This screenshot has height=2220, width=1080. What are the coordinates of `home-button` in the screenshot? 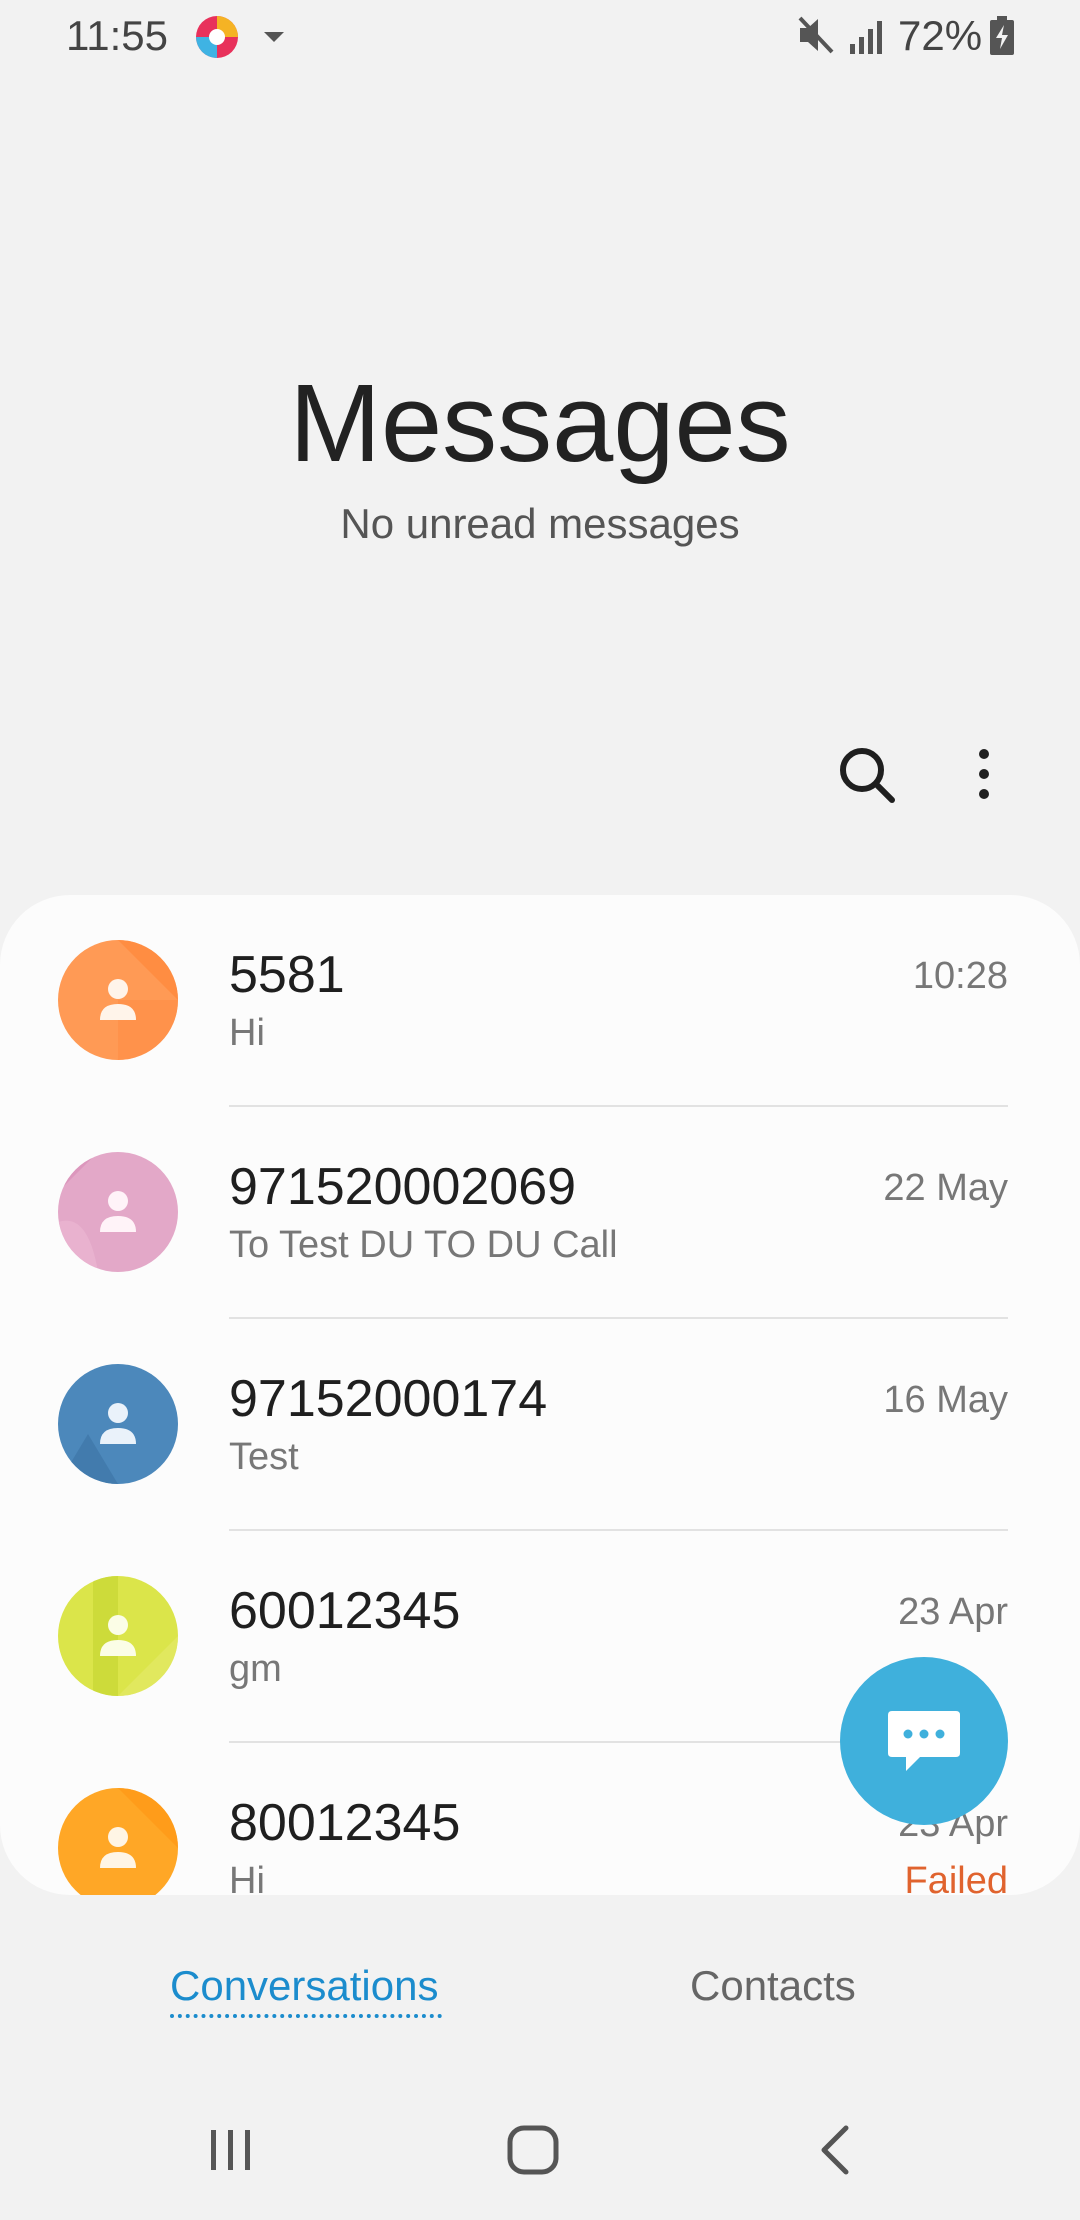 It's located at (534, 2150).